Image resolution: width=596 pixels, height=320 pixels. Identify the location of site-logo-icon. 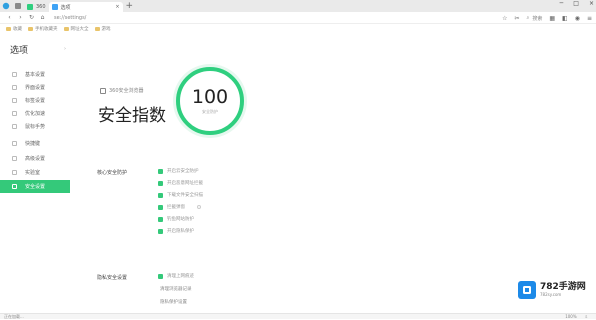
(527, 290).